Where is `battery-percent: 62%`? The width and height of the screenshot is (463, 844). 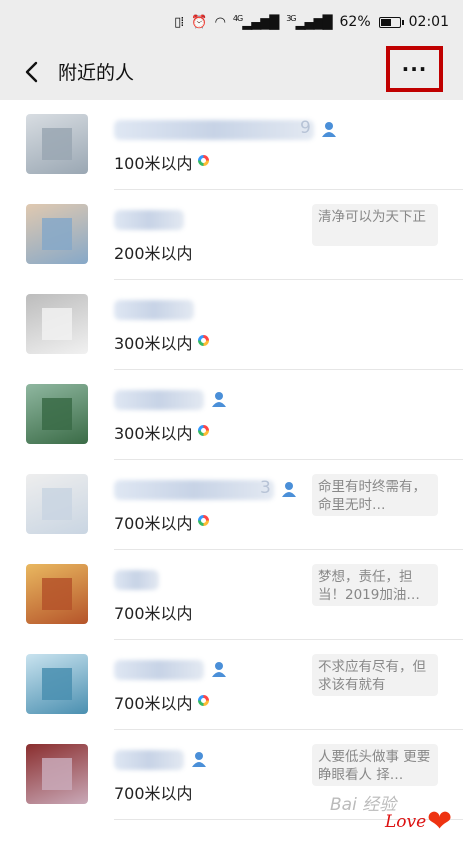 battery-percent: 62% is located at coordinates (355, 22).